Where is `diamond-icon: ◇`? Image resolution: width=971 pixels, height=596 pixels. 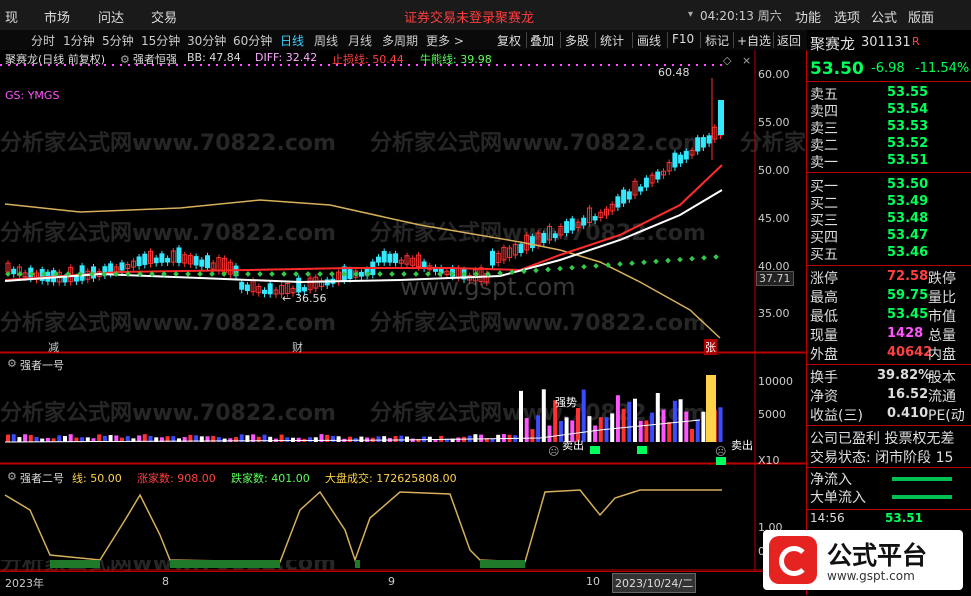 diamond-icon: ◇ is located at coordinates (727, 60).